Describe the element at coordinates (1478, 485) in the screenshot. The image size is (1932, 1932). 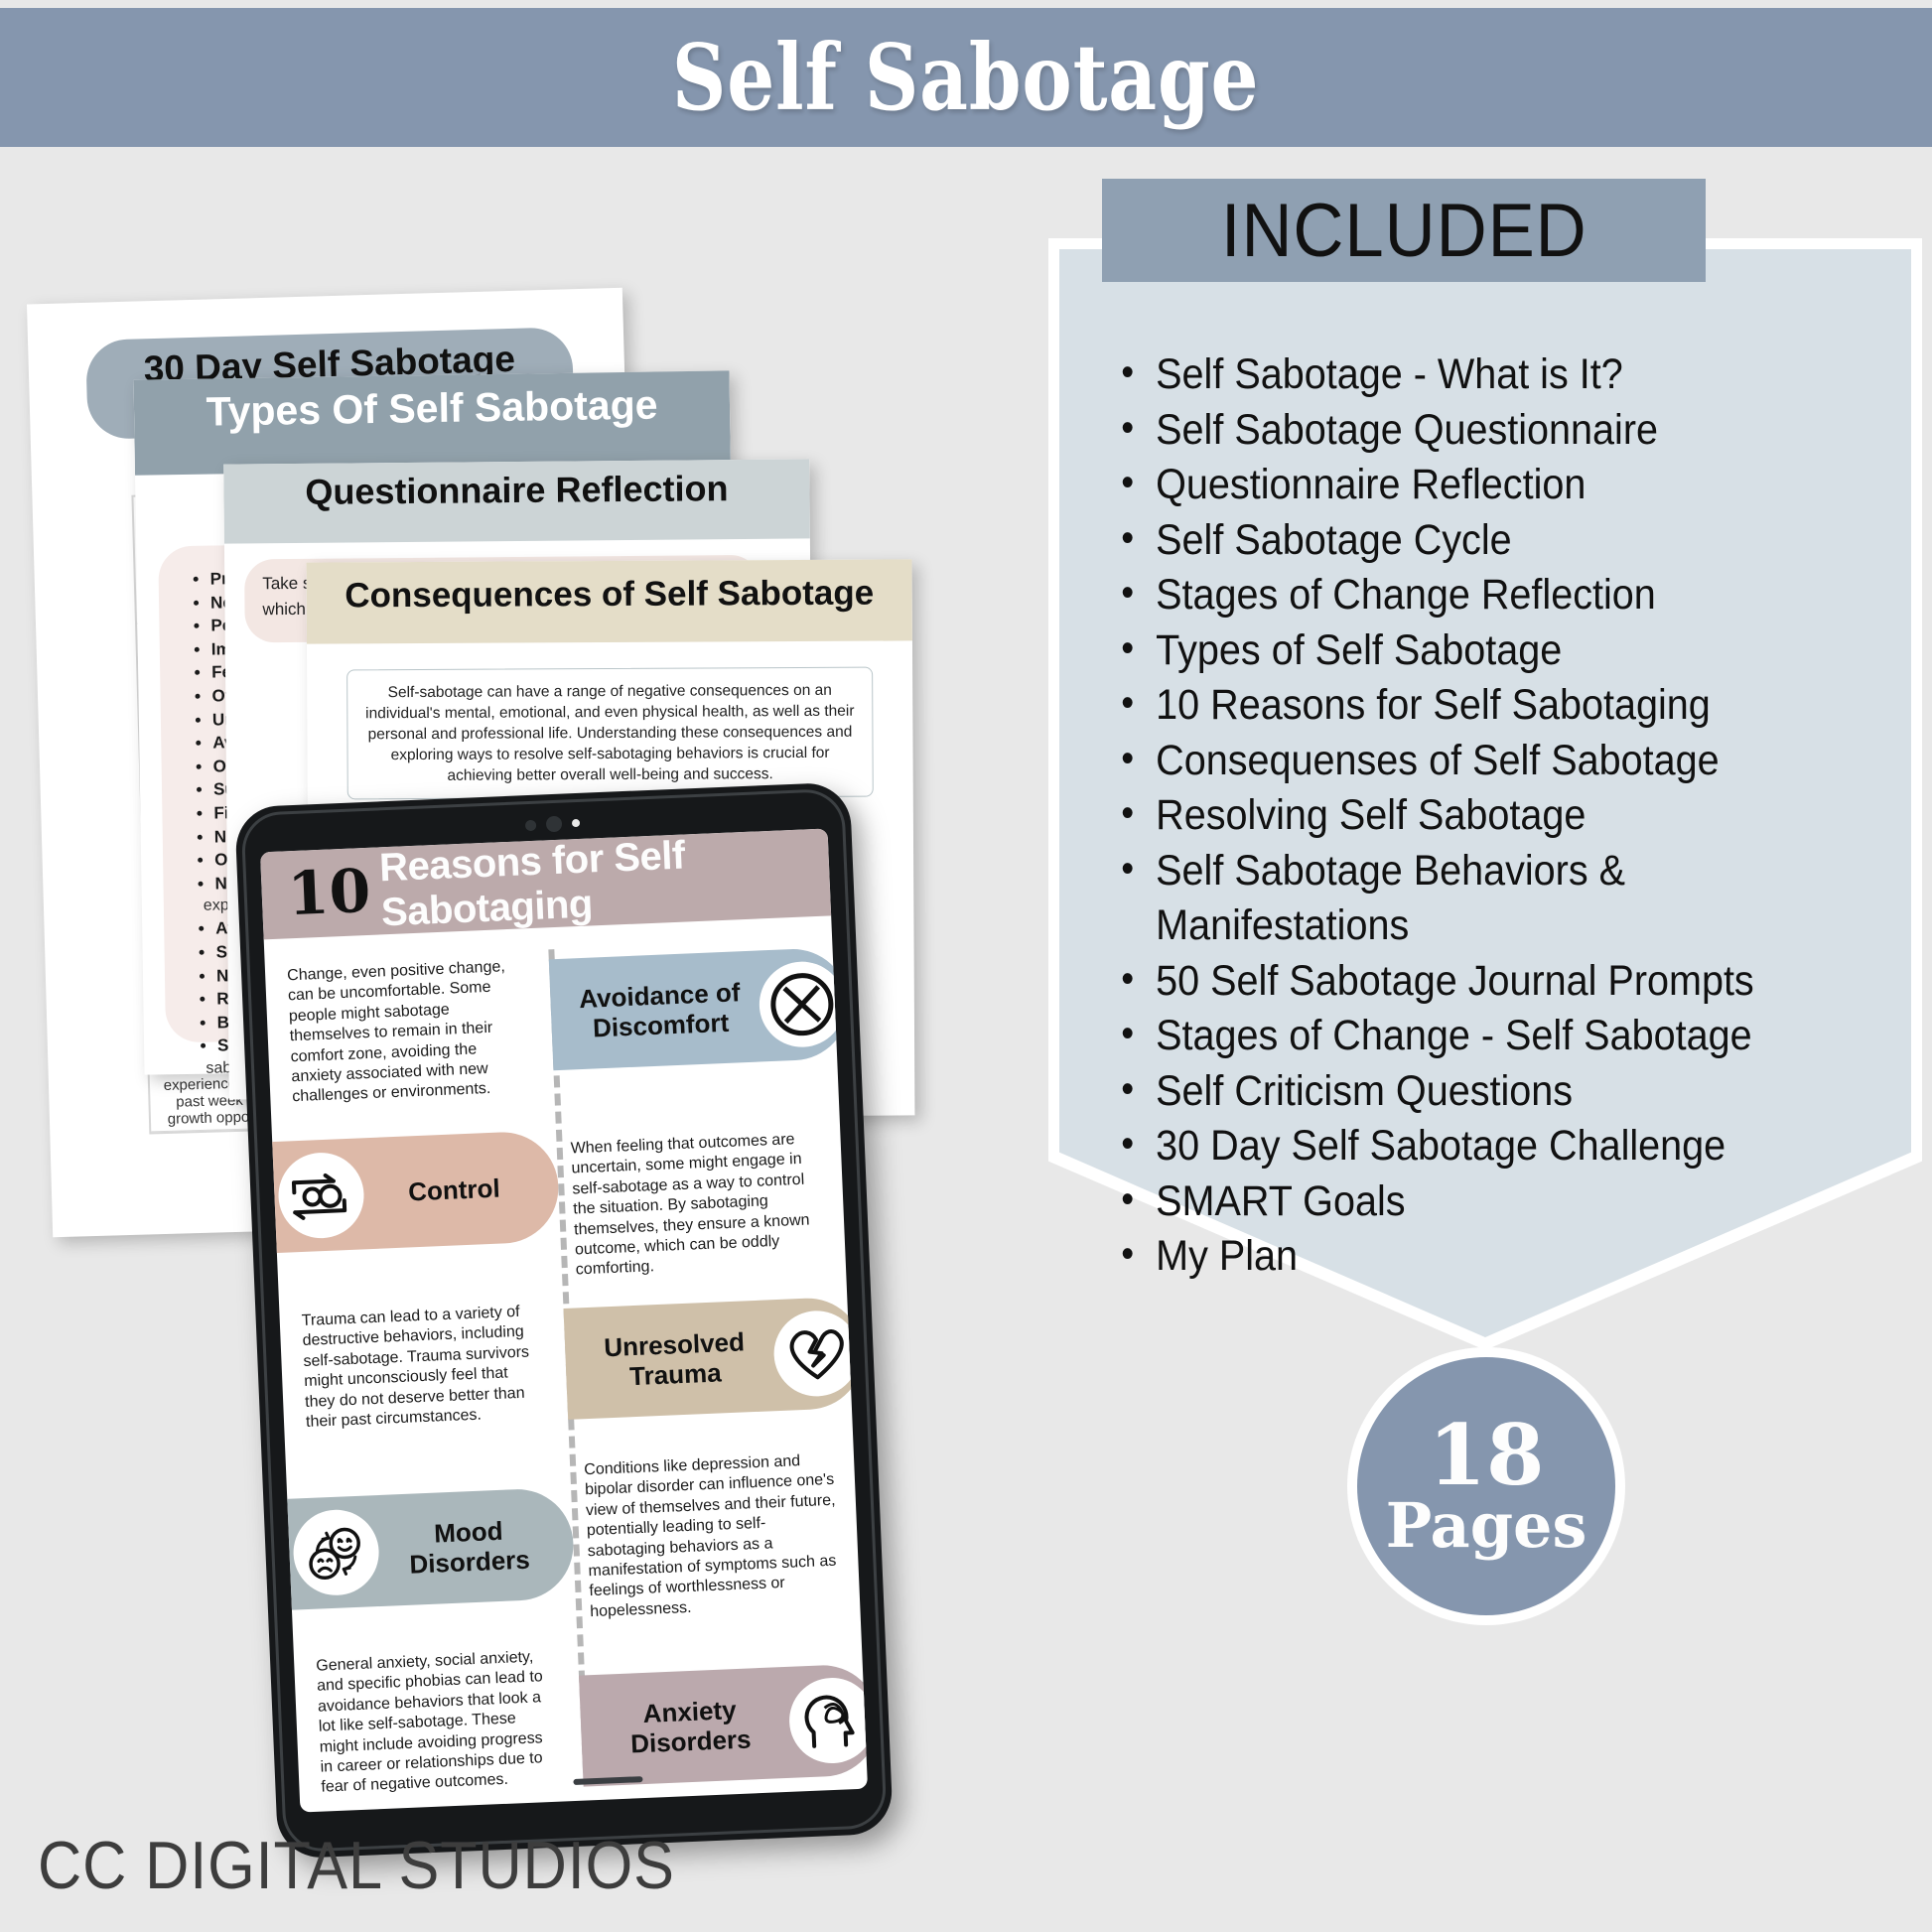
I see `included-item: Questionnaire Reflection` at that location.